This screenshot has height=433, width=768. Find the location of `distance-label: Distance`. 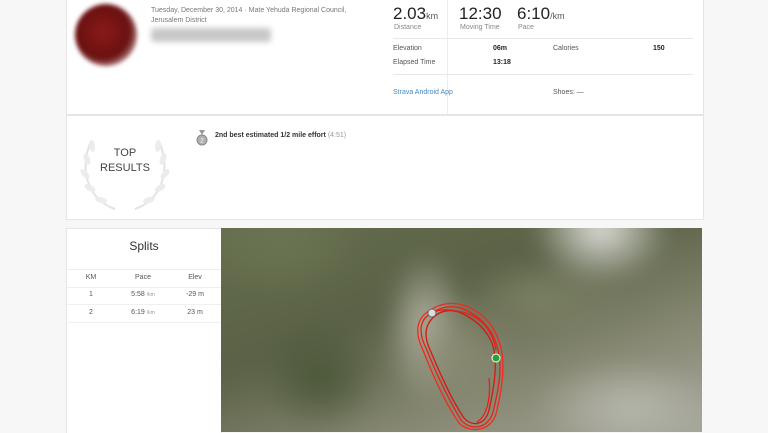

distance-label: Distance is located at coordinates (408, 27).